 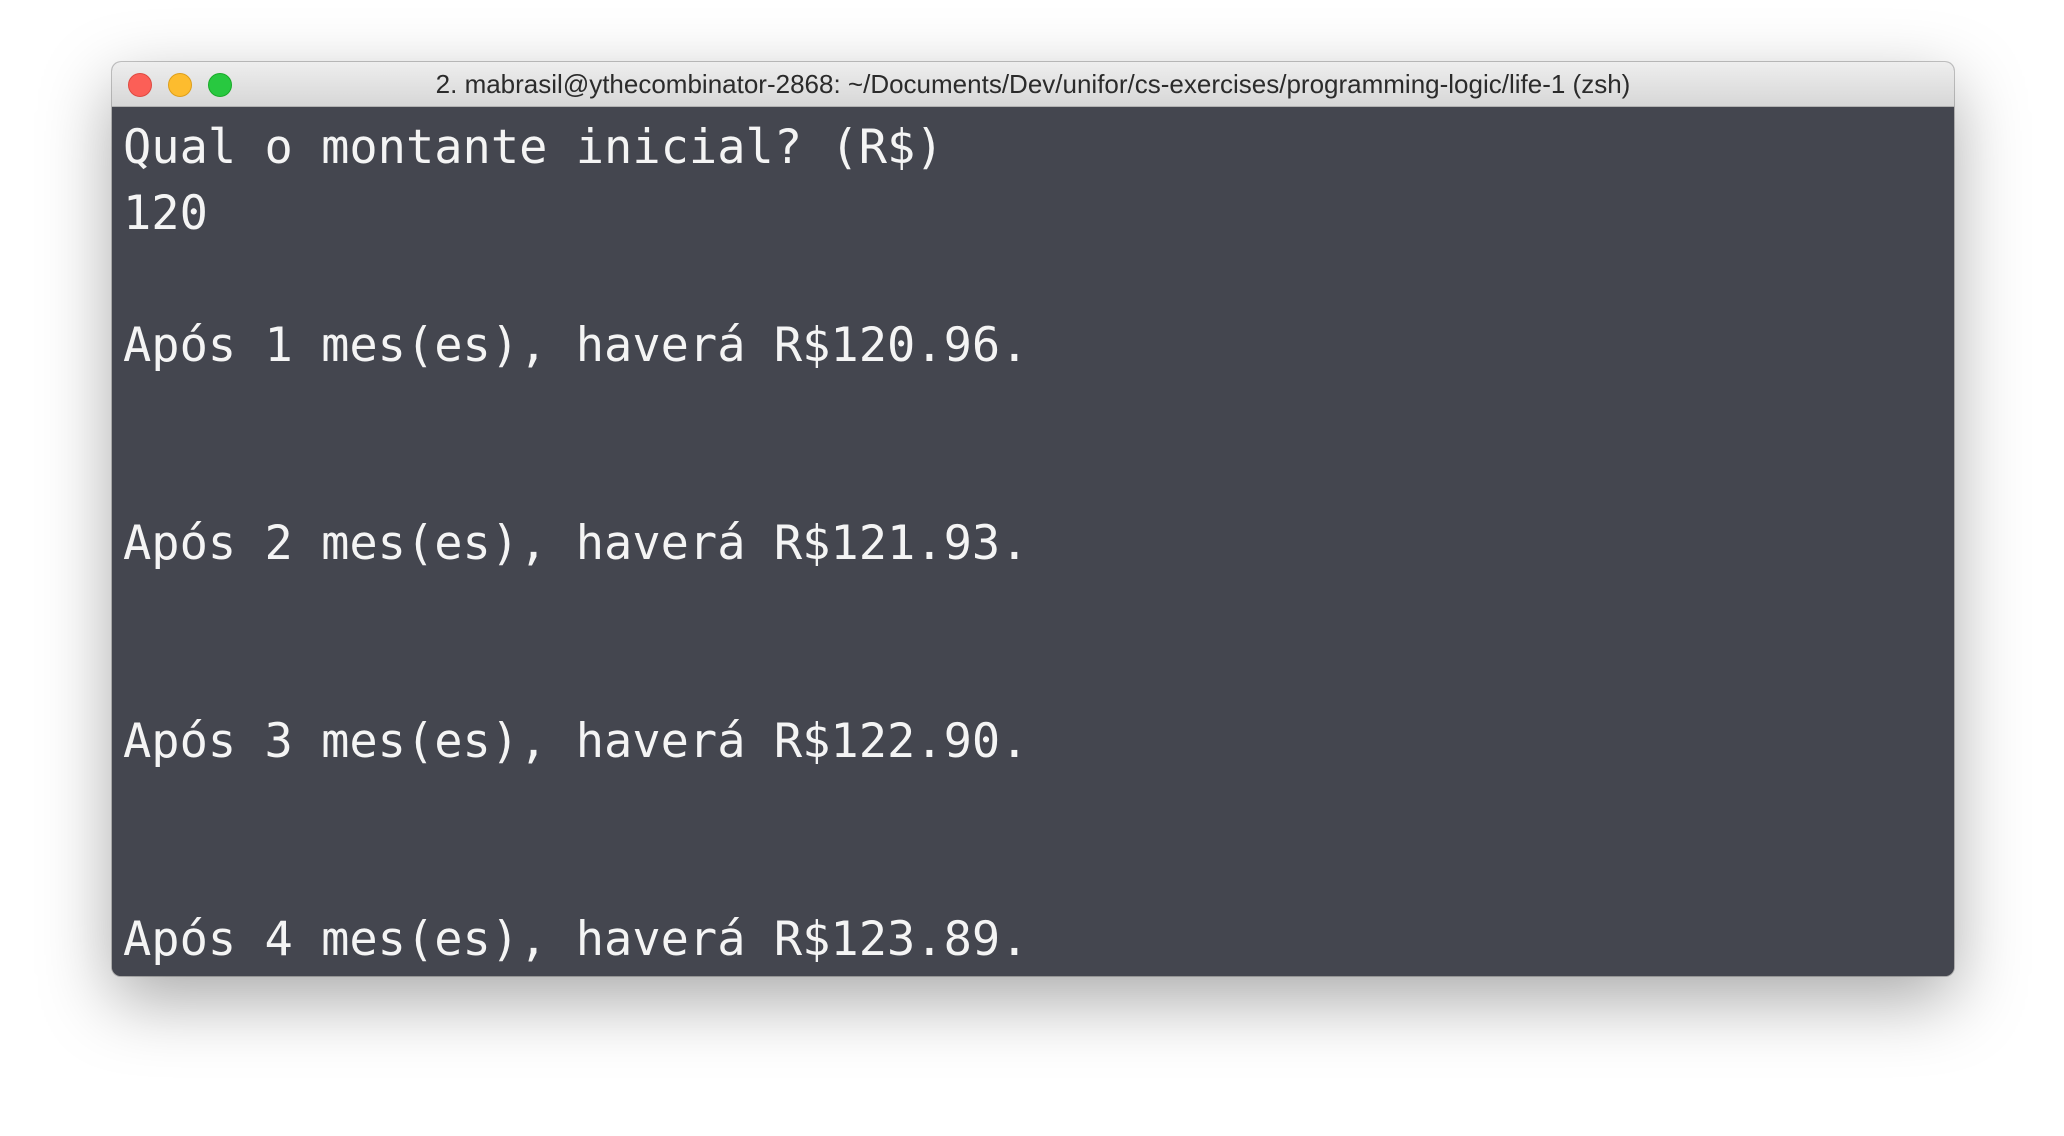 What do you see at coordinates (533, 147) in the screenshot?
I see `terminal-line: Qual o montante inicial? (R$)` at bounding box center [533, 147].